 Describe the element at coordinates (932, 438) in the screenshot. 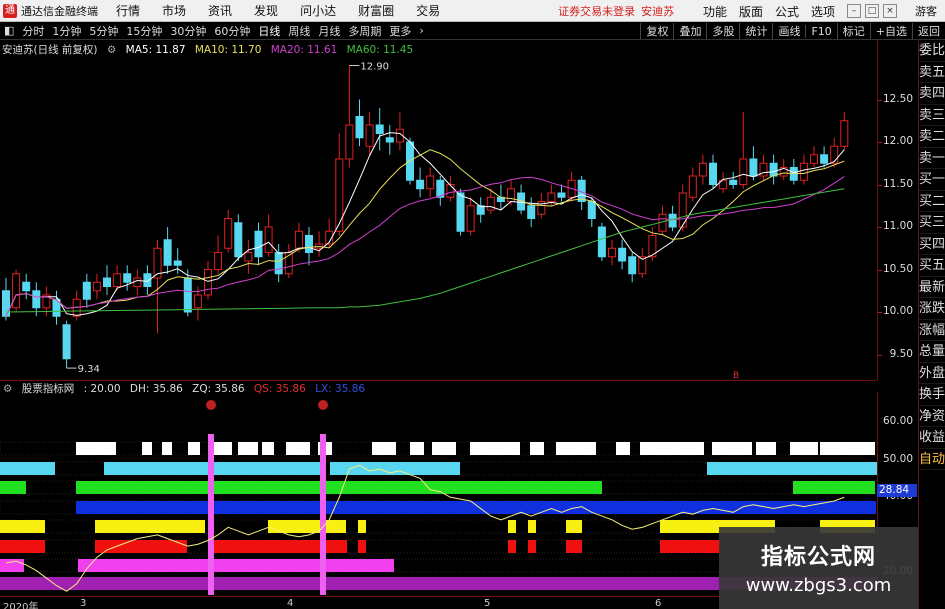

I see `sidebar-item: 收益` at that location.